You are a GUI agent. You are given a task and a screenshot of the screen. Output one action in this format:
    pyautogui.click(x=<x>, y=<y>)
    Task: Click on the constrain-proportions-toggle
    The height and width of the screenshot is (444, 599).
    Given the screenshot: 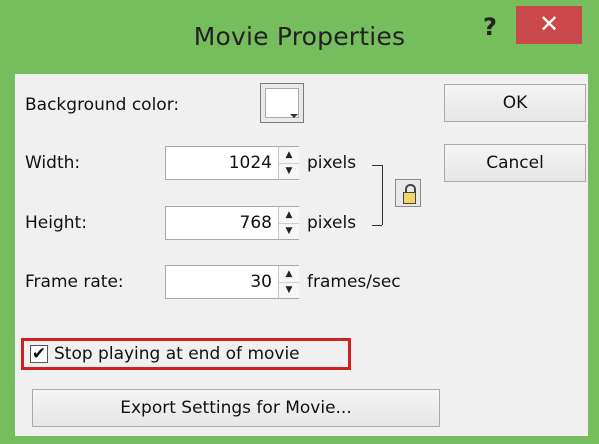 What is the action you would take?
    pyautogui.click(x=408, y=193)
    